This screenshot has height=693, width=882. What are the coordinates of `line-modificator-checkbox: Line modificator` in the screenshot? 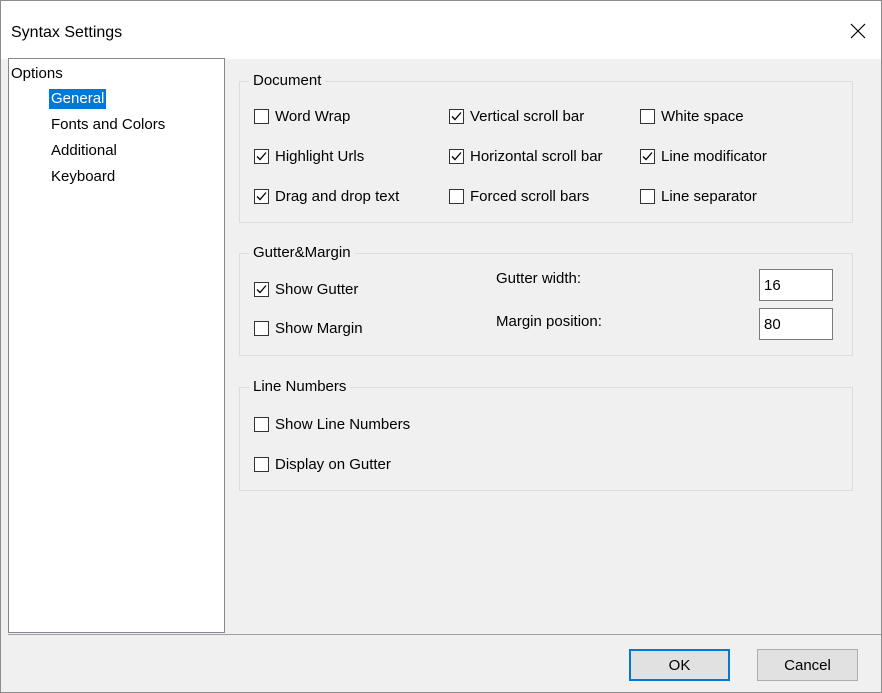 It's located at (703, 156).